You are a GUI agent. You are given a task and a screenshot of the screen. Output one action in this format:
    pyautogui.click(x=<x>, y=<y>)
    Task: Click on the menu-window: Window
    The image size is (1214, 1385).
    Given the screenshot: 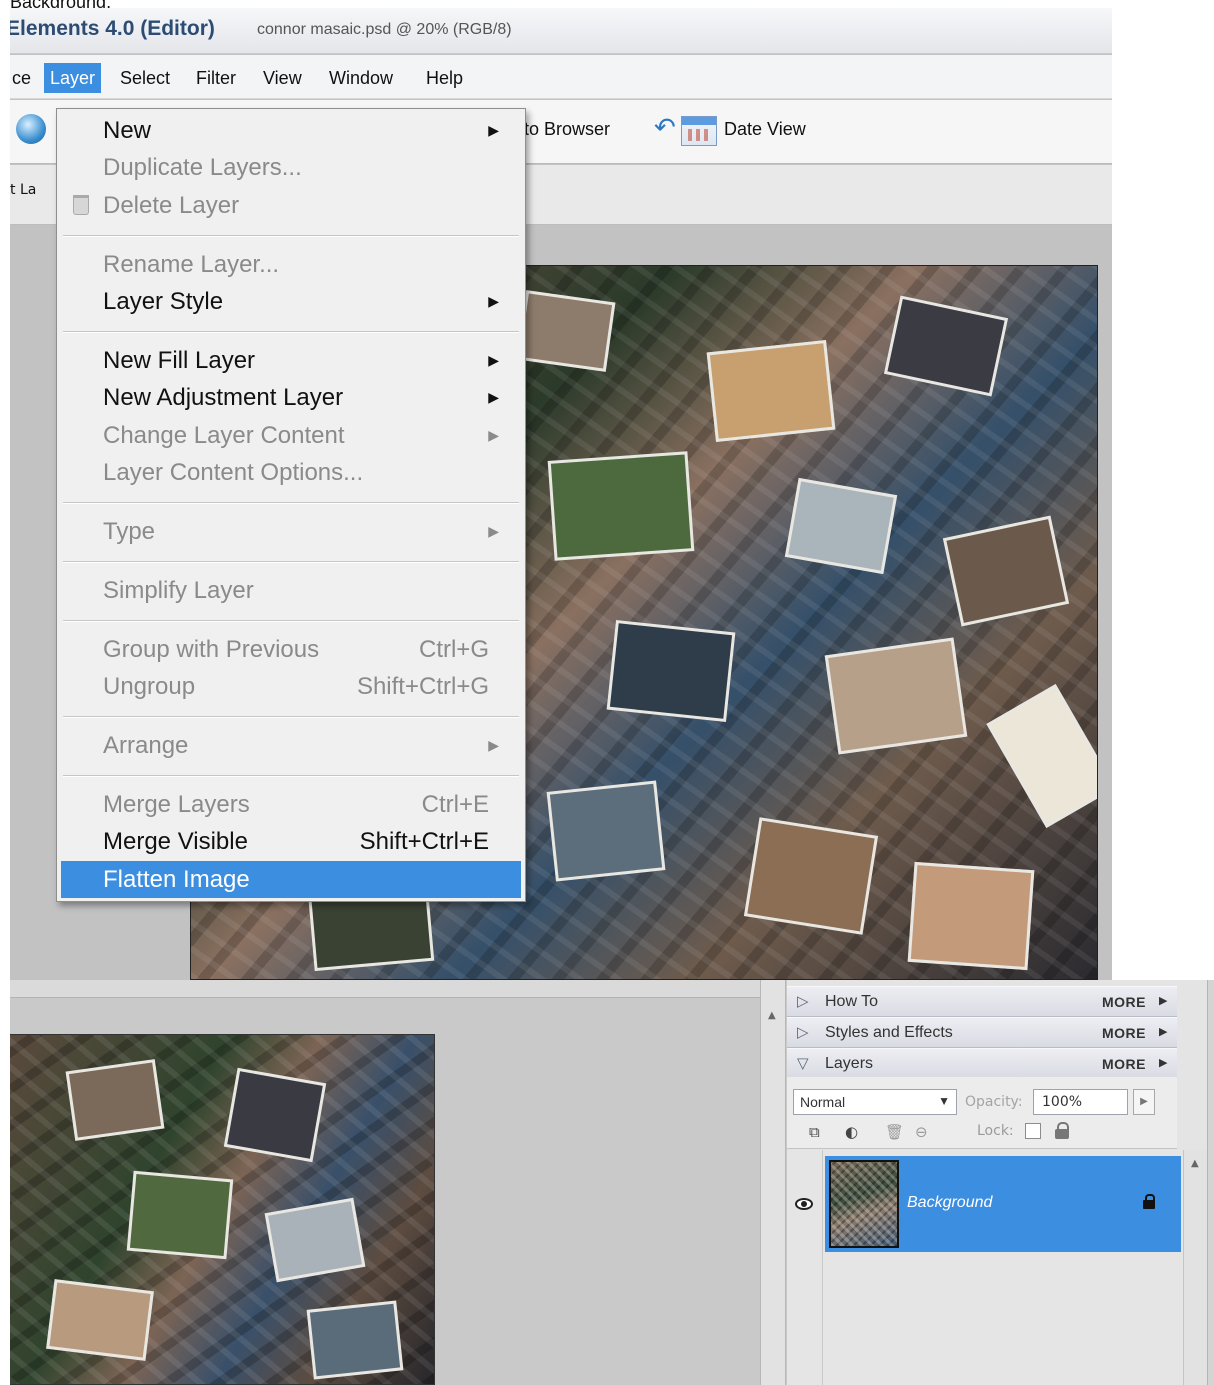 What is the action you would take?
    pyautogui.click(x=361, y=78)
    